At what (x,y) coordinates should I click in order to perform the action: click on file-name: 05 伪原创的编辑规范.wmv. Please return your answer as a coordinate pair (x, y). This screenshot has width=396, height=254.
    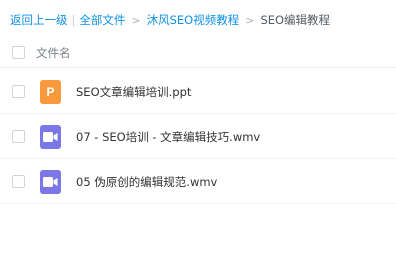
    Looking at the image, I should click on (146, 182).